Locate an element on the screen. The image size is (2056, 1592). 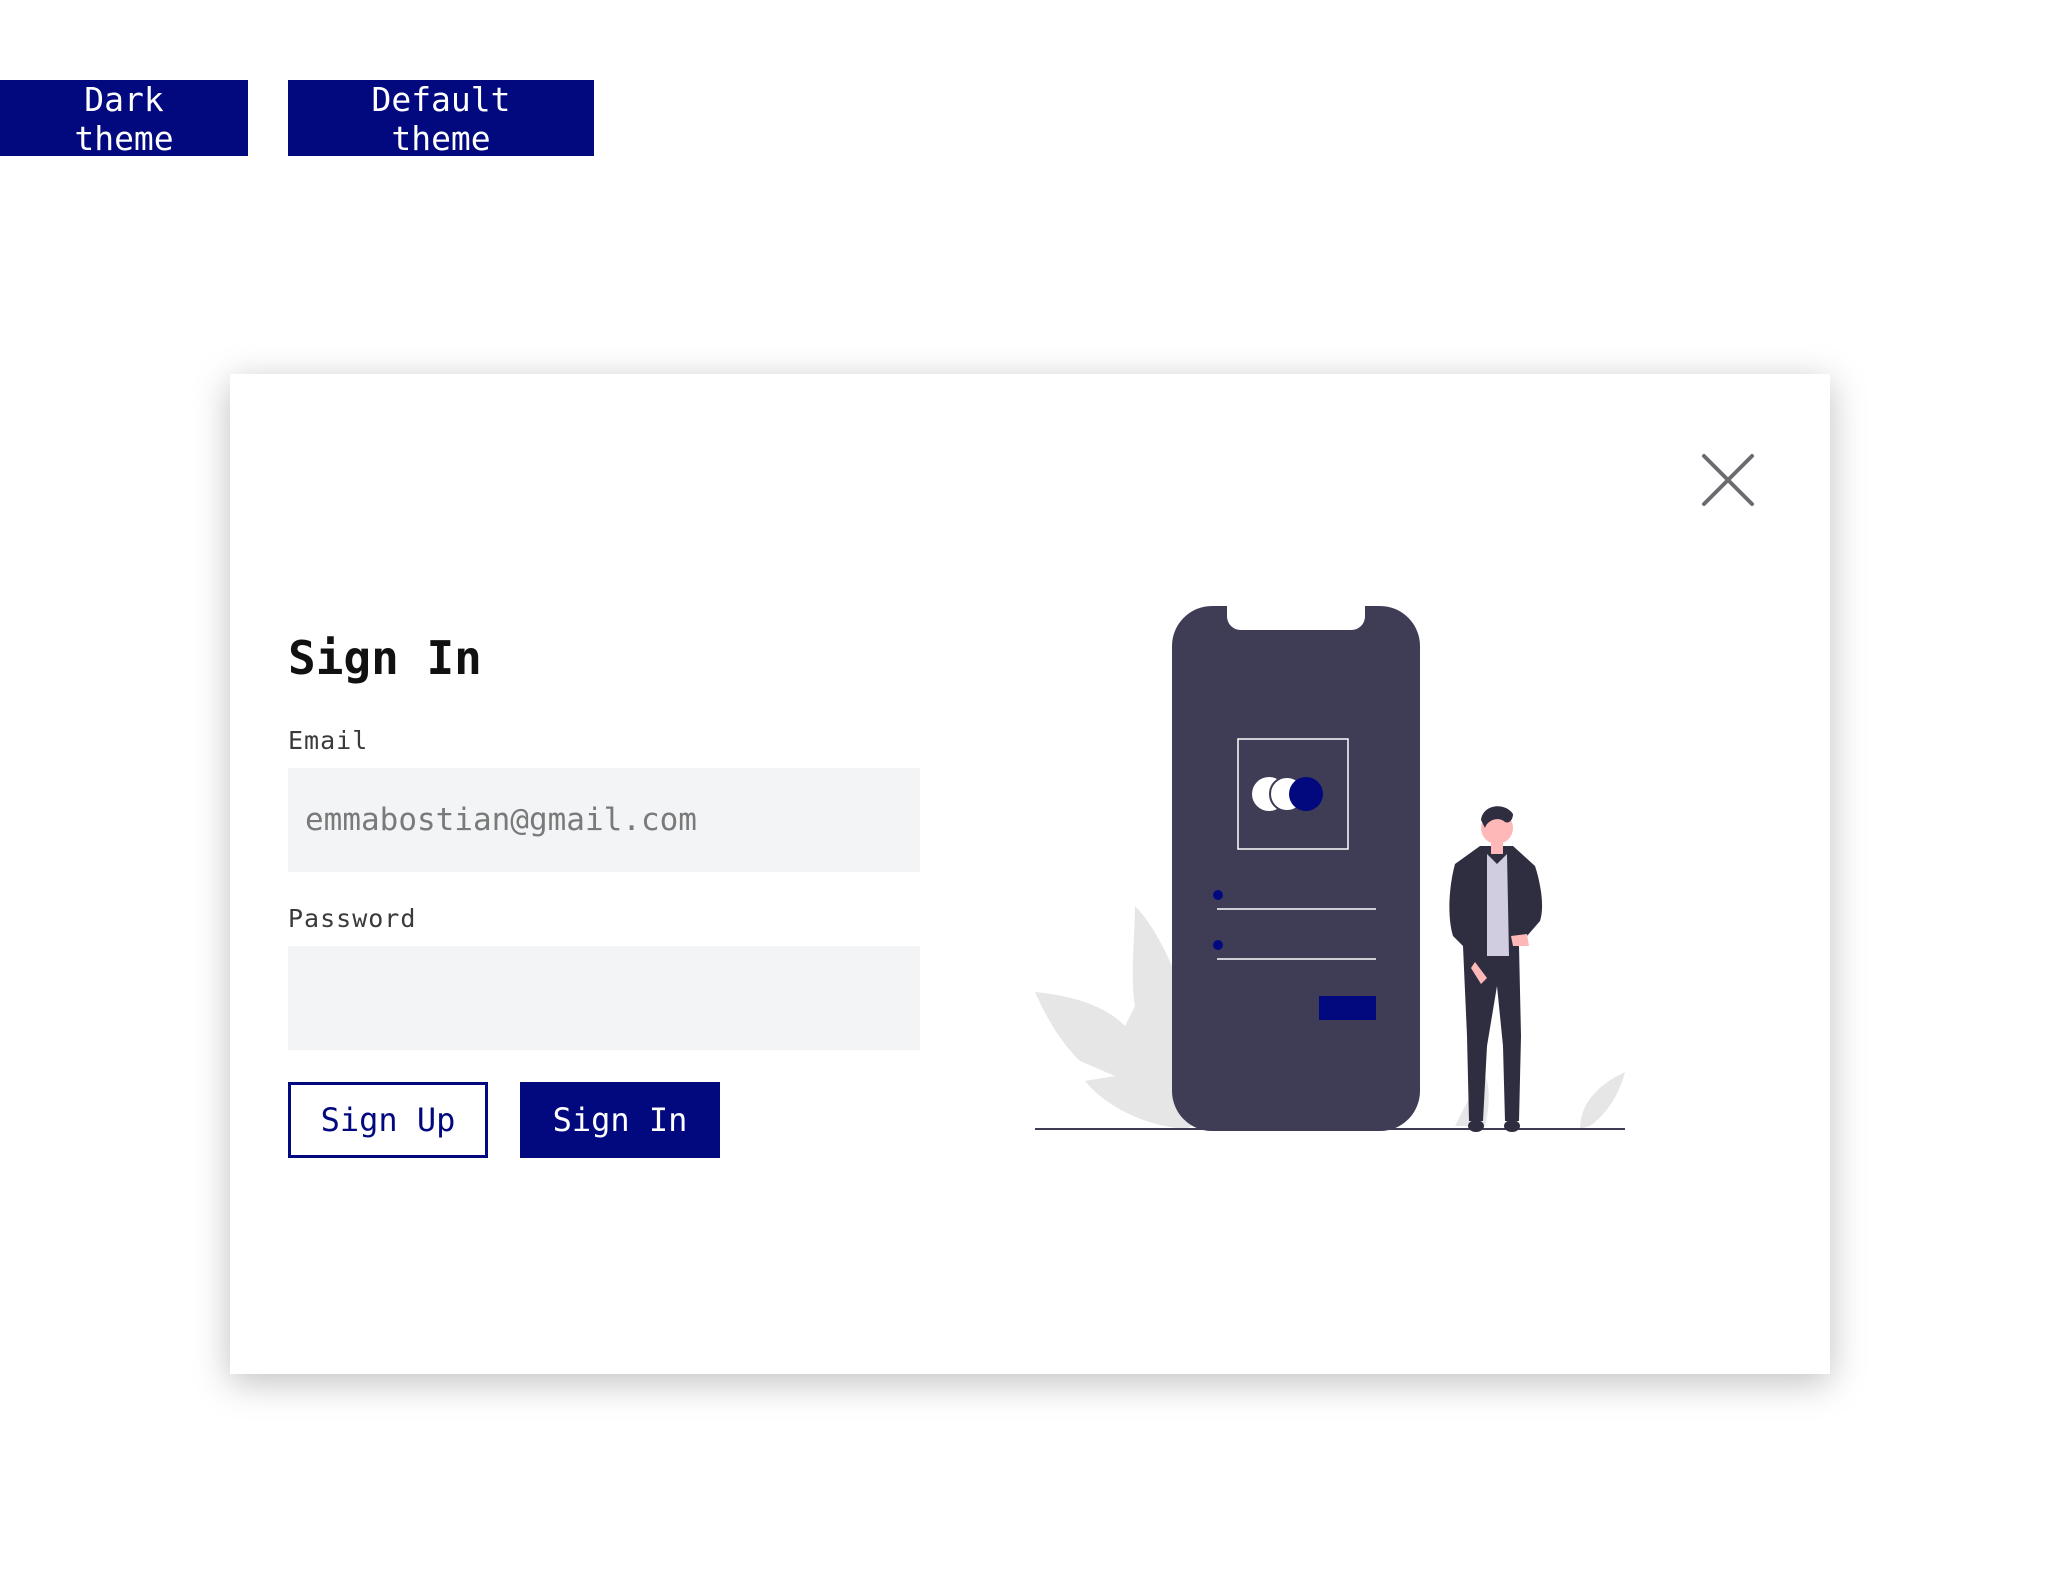
password-label: Password is located at coordinates (352, 918).